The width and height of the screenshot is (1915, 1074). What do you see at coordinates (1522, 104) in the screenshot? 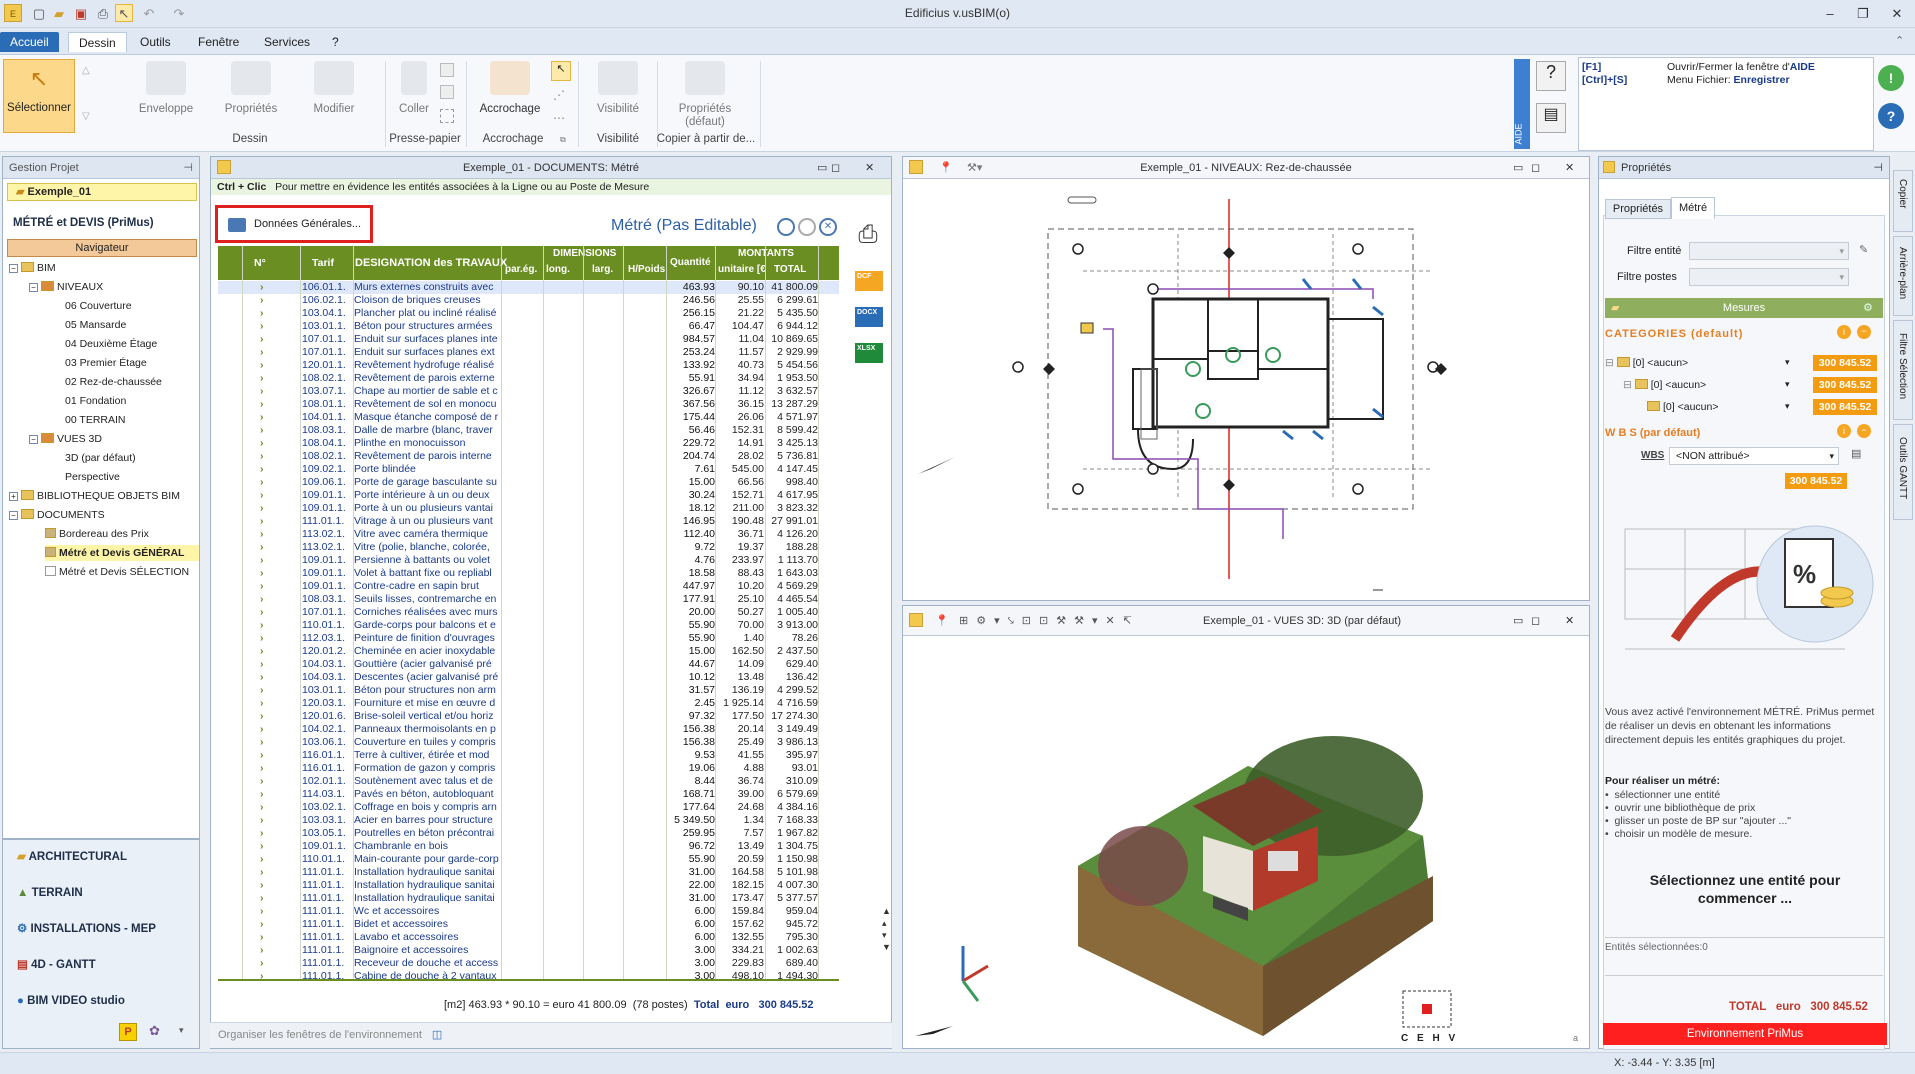
I see `help-side-tab: AIDE` at bounding box center [1522, 104].